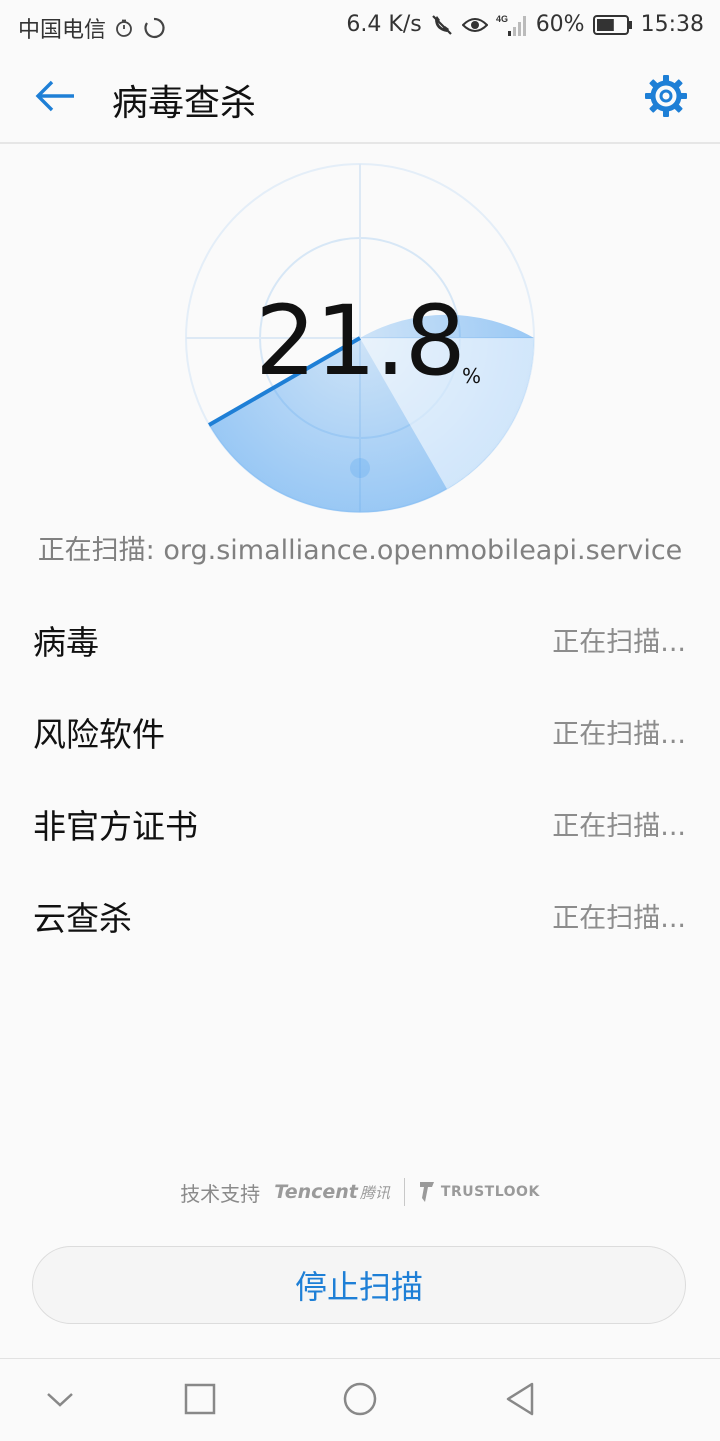 The height and width of the screenshot is (1441, 720). Describe the element at coordinates (474, 25) in the screenshot. I see `eye-comfort-icon` at that location.